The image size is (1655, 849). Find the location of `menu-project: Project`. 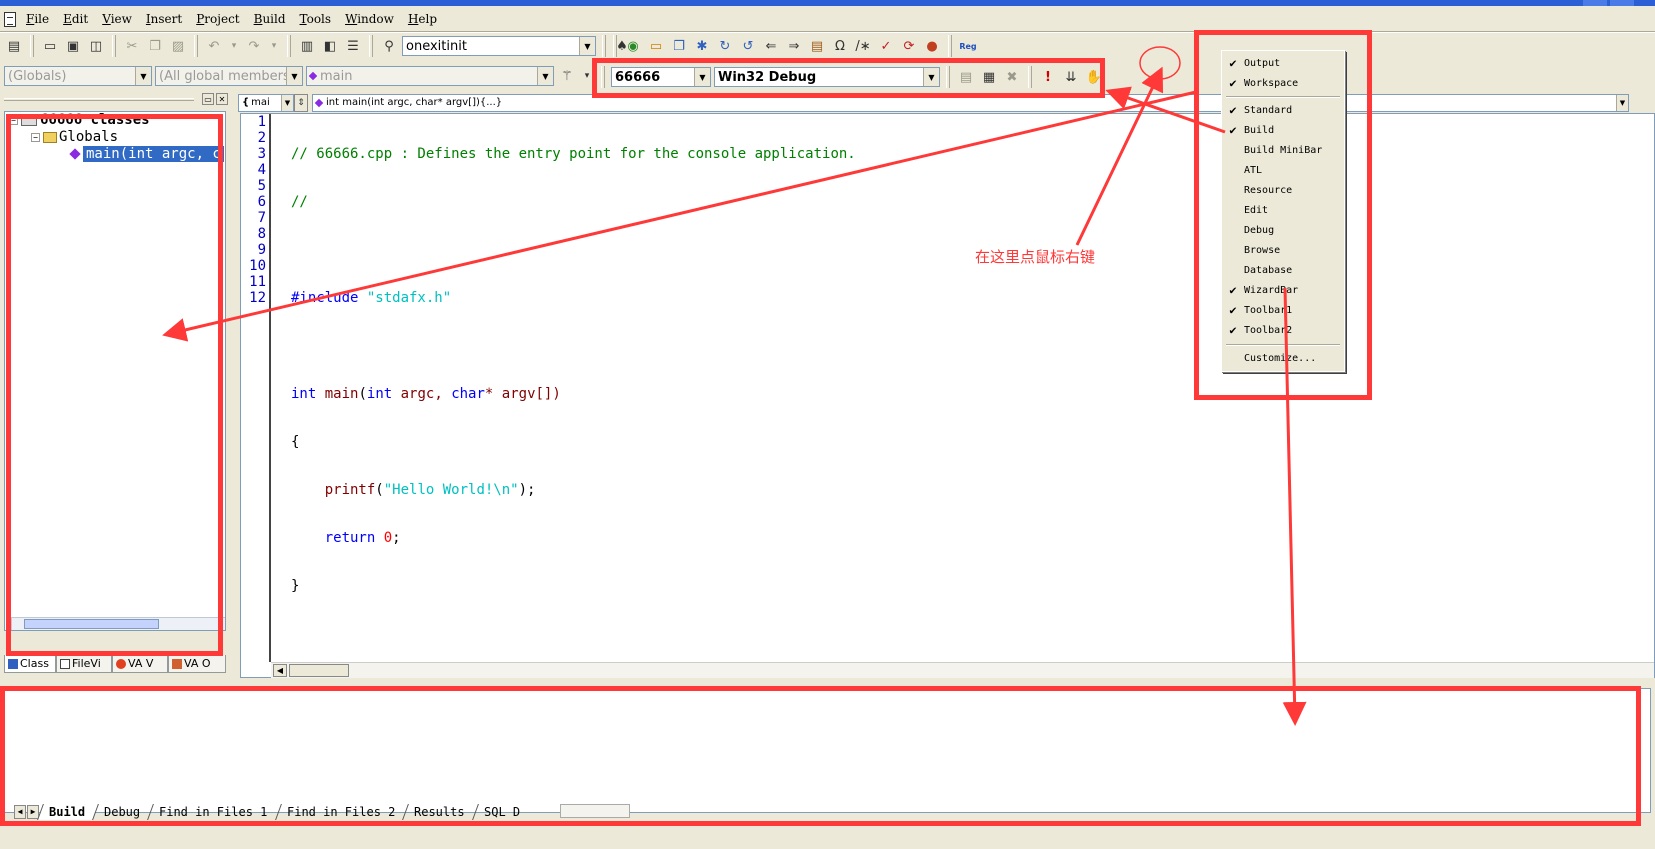

menu-project: Project is located at coordinates (217, 19).